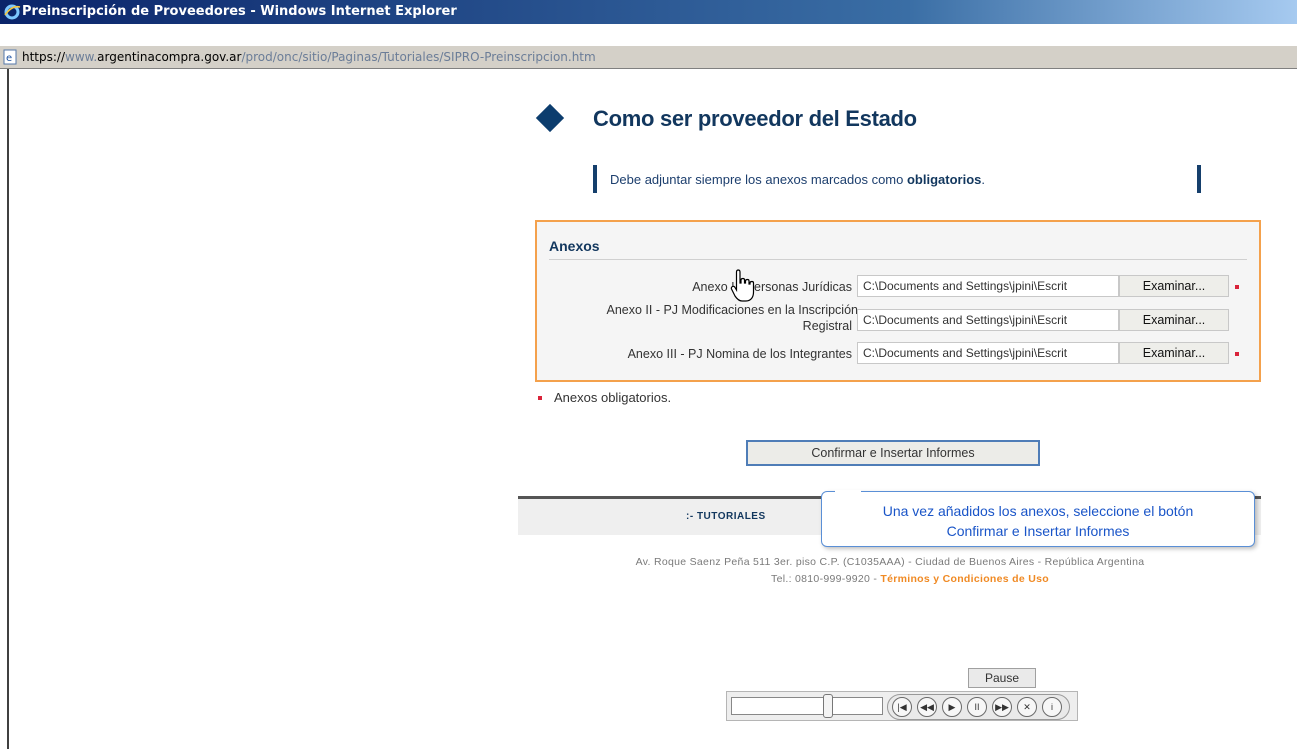  I want to click on annex-1-file-input: C:\Documents and Settings\jpini\Escrit, so click(988, 286).